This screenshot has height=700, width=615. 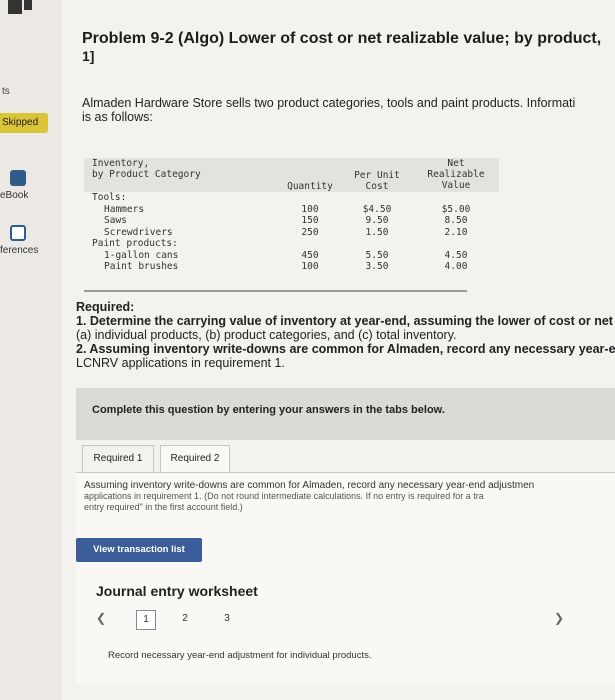 What do you see at coordinates (291, 267) in the screenshot?
I see `table-row: Paint brushes 100 3.50 4.00` at bounding box center [291, 267].